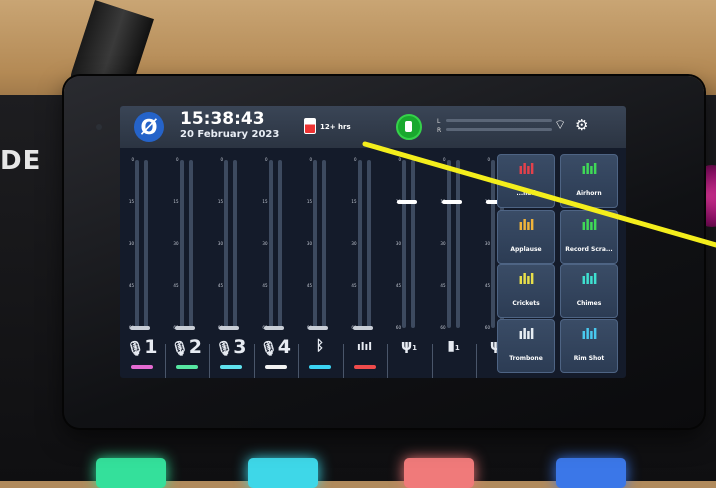 The height and width of the screenshot is (488, 716). I want to click on annotation-arrow, so click(539, 194).